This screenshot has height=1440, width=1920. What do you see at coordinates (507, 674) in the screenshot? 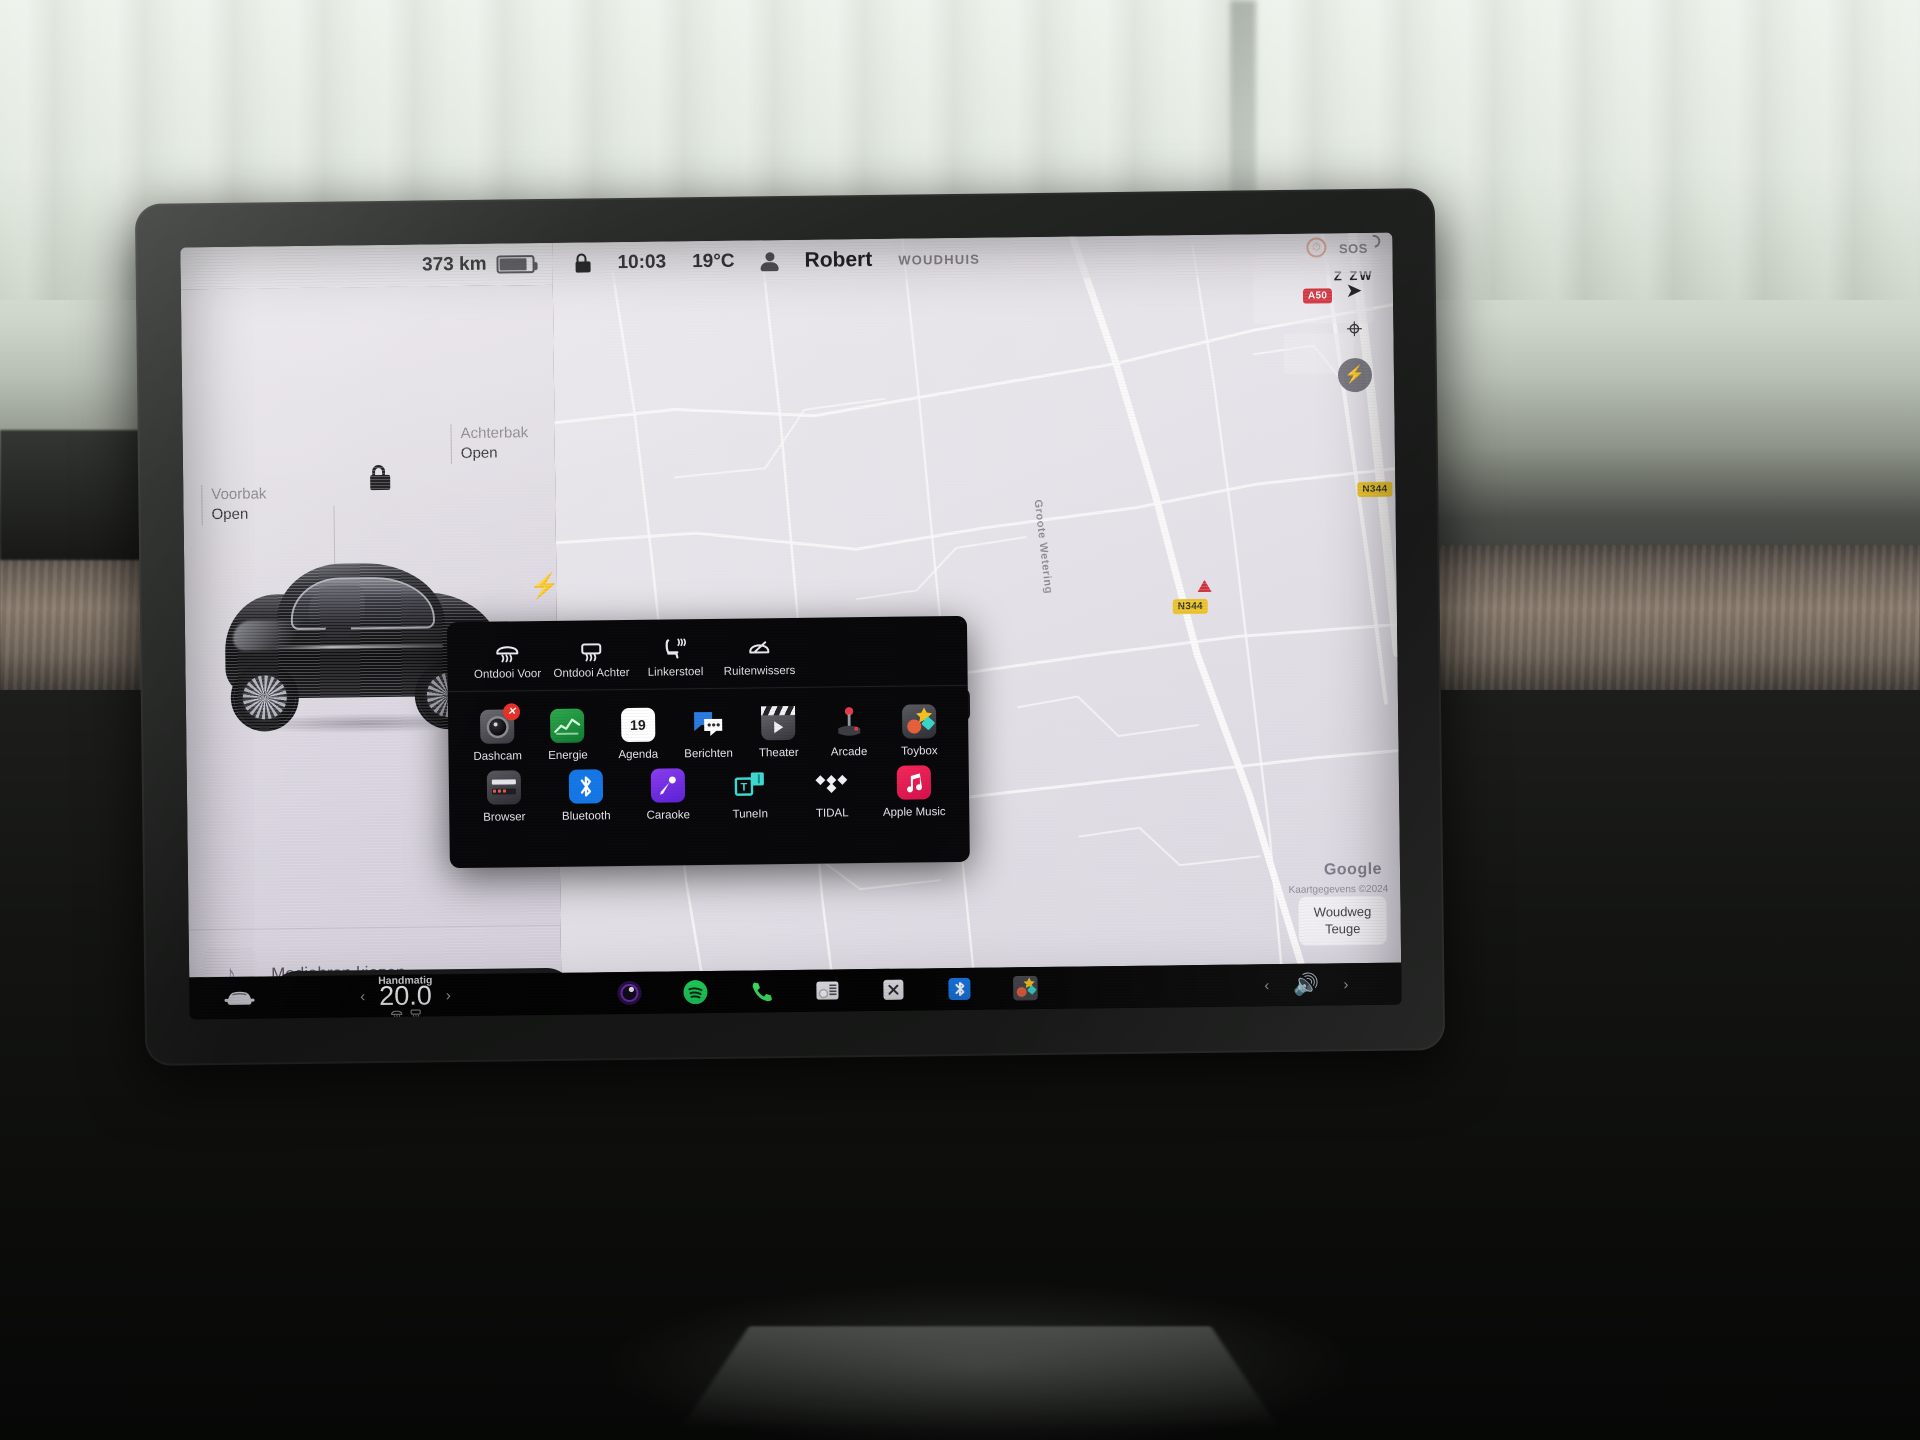
I see `quick-action-label: Ontdooi Voor` at bounding box center [507, 674].